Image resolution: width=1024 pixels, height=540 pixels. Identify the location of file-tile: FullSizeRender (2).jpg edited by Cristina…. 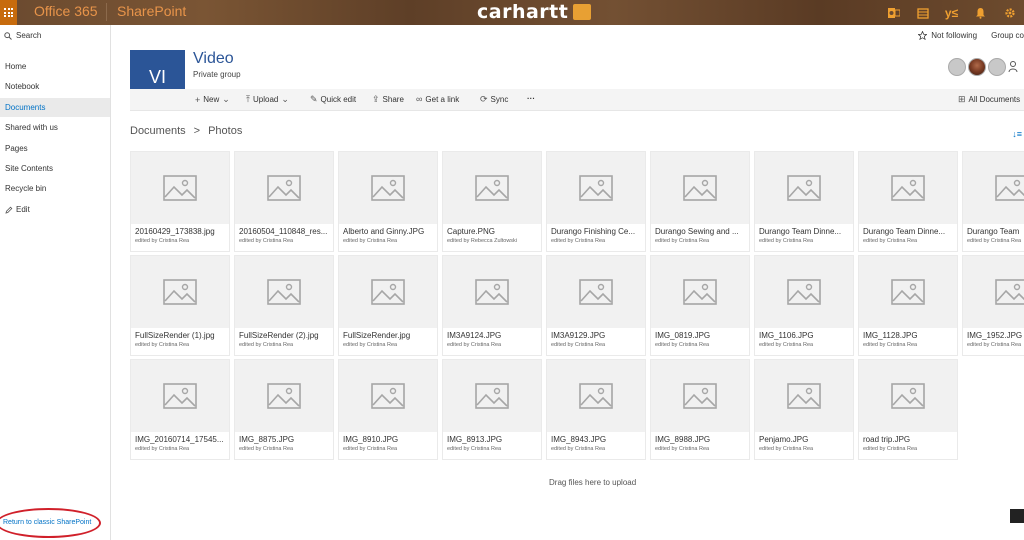
(284, 305).